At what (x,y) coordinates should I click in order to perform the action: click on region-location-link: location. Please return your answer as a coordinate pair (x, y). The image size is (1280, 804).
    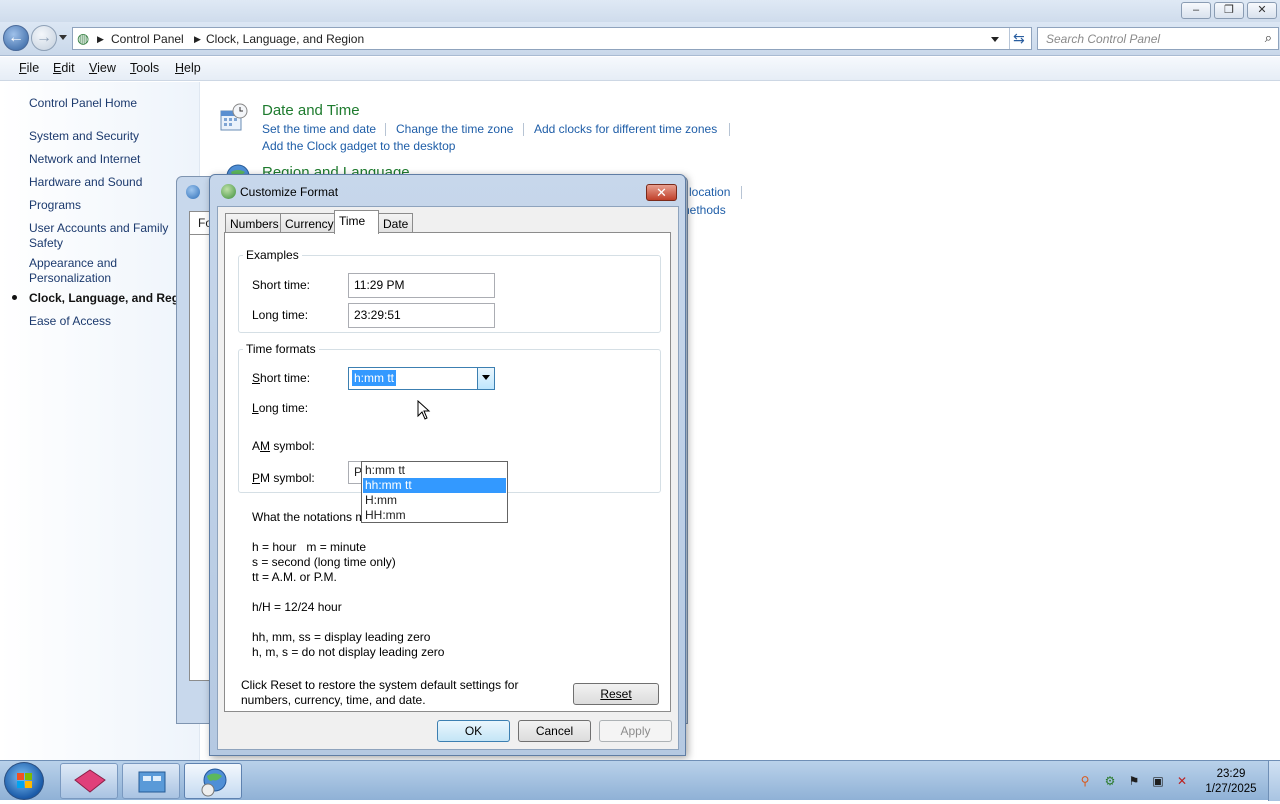
    Looking at the image, I should click on (709, 192).